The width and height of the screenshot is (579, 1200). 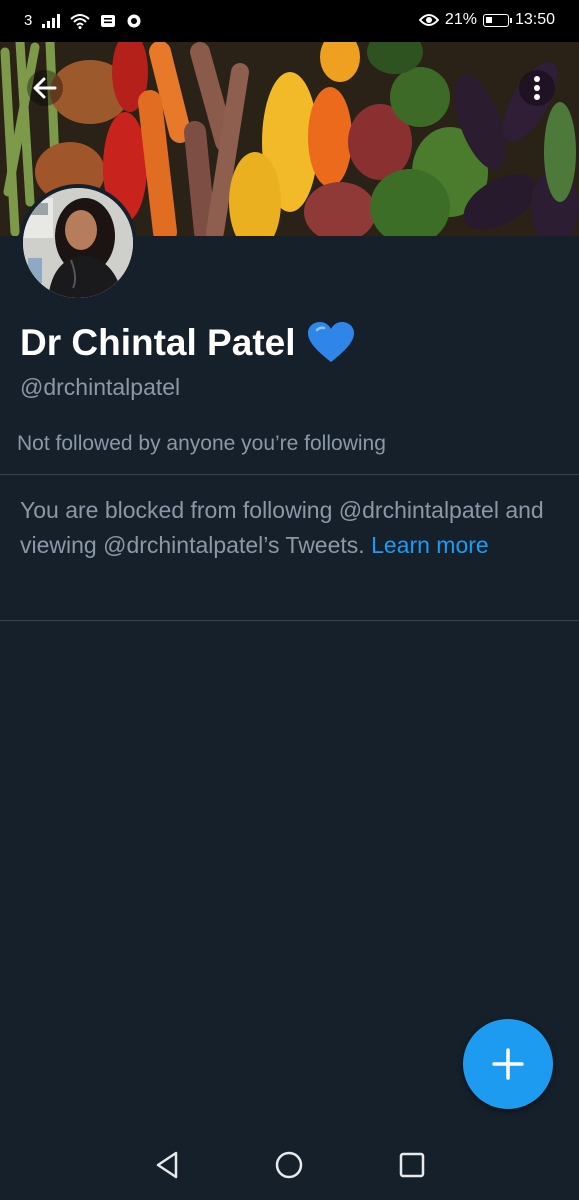 I want to click on avatar-image, so click(x=78, y=243).